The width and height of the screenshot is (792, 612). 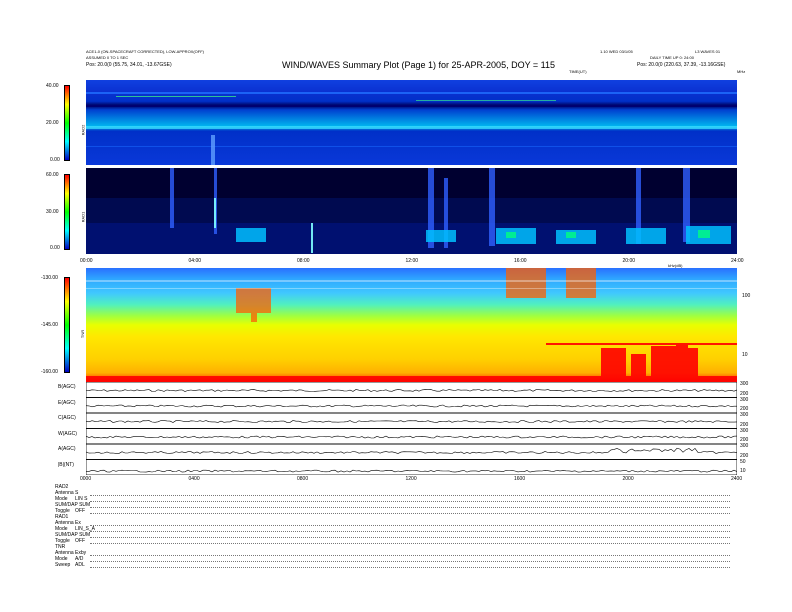 What do you see at coordinates (86, 261) in the screenshot?
I see `time-tick: 00:00` at bounding box center [86, 261].